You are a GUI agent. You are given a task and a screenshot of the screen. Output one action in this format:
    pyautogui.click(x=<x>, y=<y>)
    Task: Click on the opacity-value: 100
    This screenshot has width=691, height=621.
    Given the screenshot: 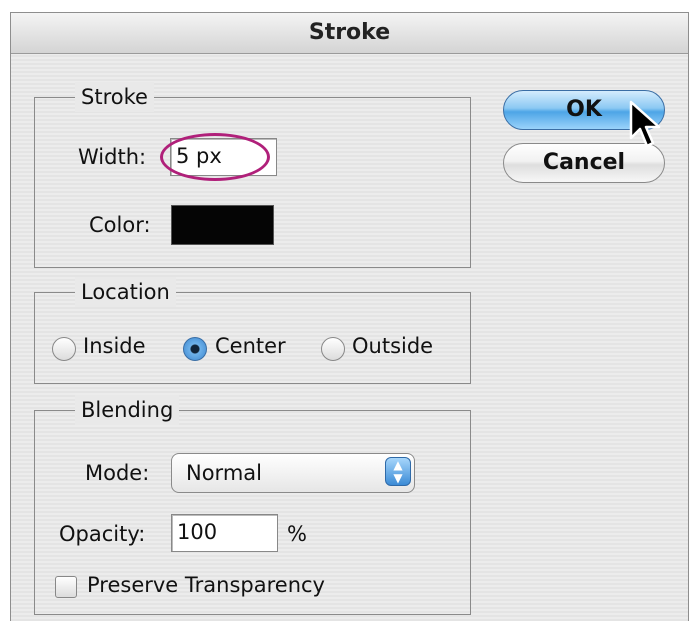 What is the action you would take?
    pyautogui.click(x=197, y=532)
    